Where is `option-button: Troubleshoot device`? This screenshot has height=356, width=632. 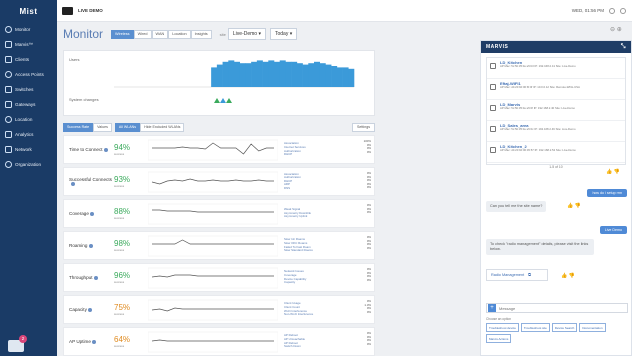
option-button: Troubleshoot device is located at coordinates (502, 327).